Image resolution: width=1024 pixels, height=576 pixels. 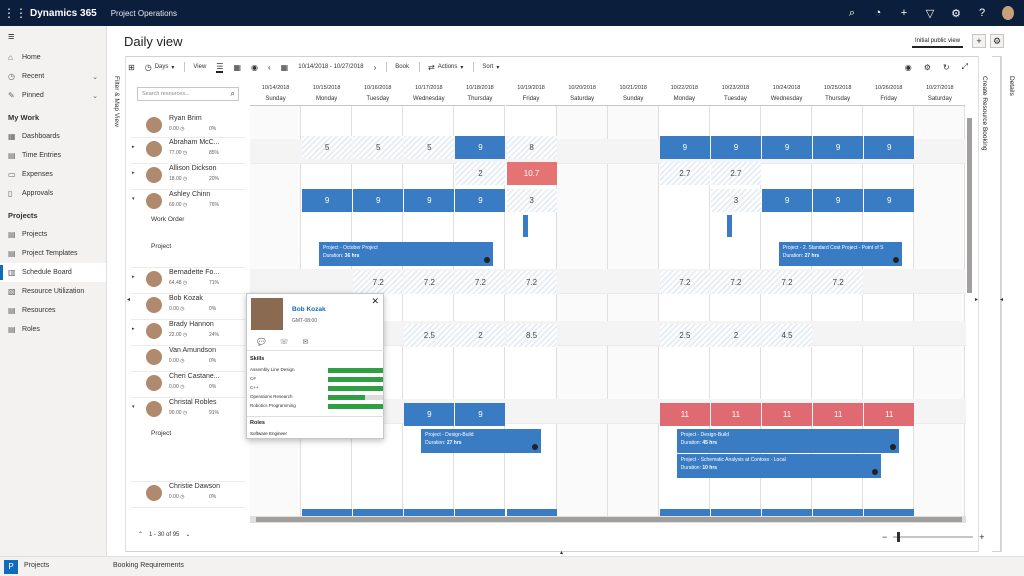 What do you see at coordinates (978, 300) in the screenshot?
I see `collapse-right-icon: ▸` at bounding box center [978, 300].